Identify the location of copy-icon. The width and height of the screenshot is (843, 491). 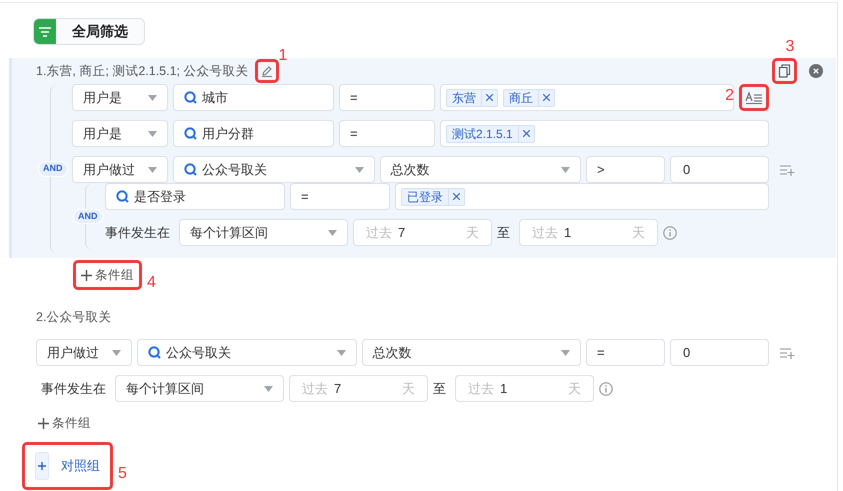
(784, 71).